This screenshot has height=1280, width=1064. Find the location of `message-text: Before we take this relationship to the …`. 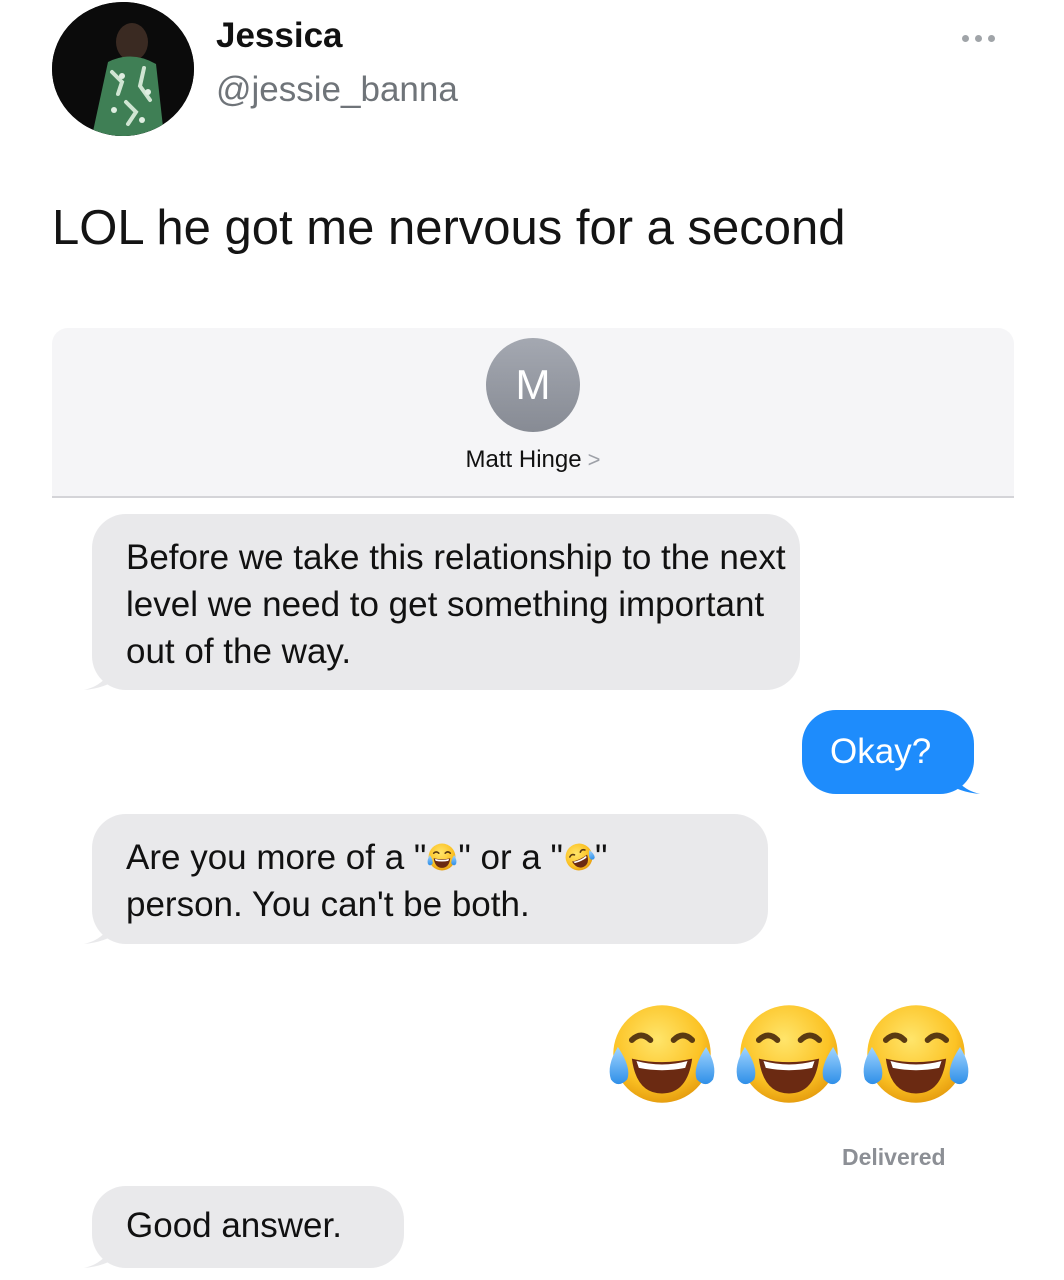

message-text: Before we take this relationship to the … is located at coordinates (456, 604).